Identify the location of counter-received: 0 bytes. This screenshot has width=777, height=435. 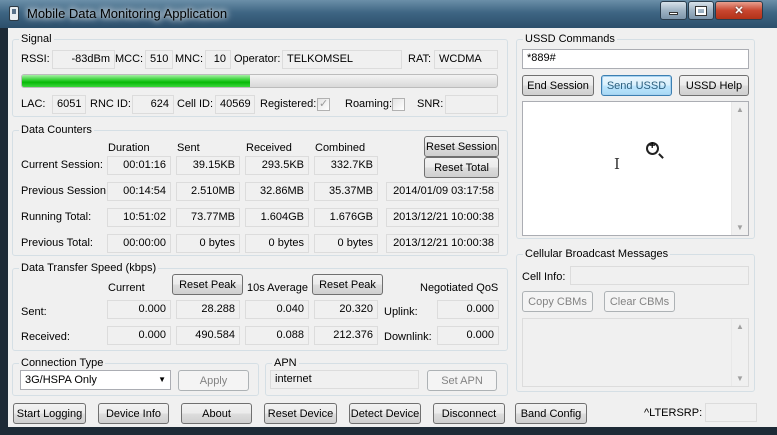
(277, 243).